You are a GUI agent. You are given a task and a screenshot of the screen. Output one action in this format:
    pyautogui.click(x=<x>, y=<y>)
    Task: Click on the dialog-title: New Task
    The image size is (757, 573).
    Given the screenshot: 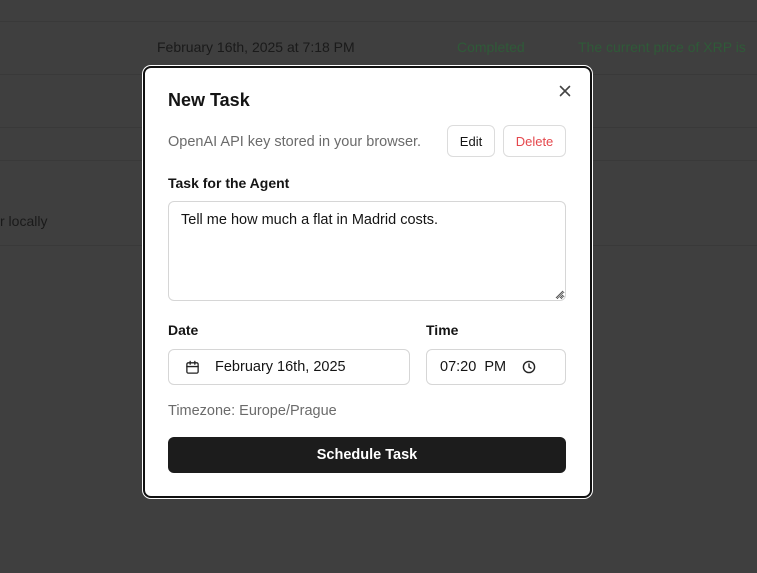 What is the action you would take?
    pyautogui.click(x=209, y=100)
    